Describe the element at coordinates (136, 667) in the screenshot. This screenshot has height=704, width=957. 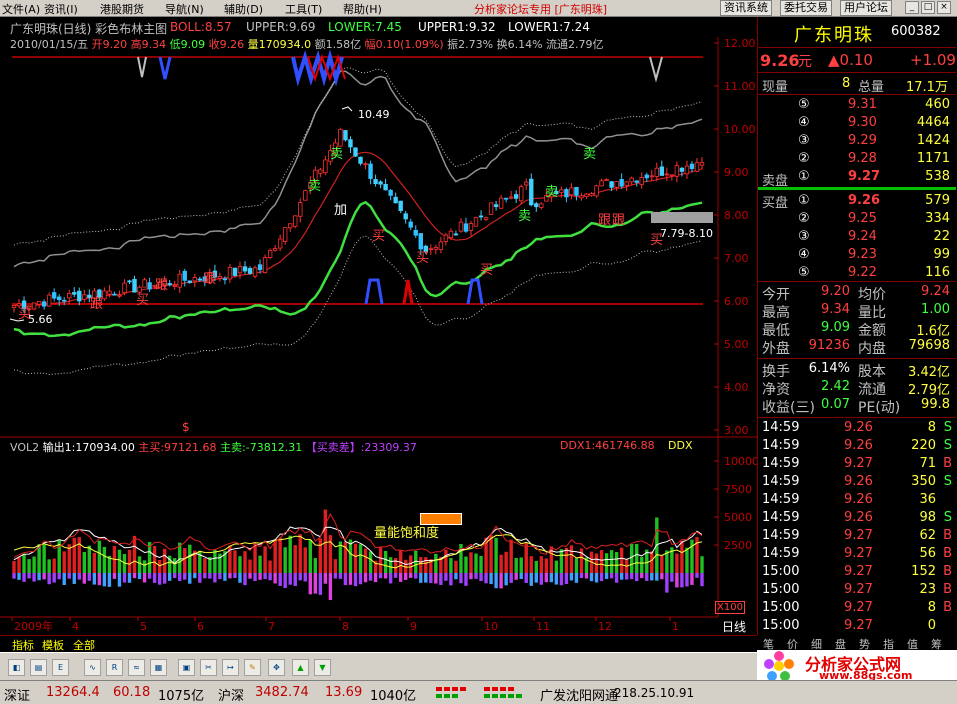
I see `toolbar-ma-icon: ≈` at that location.